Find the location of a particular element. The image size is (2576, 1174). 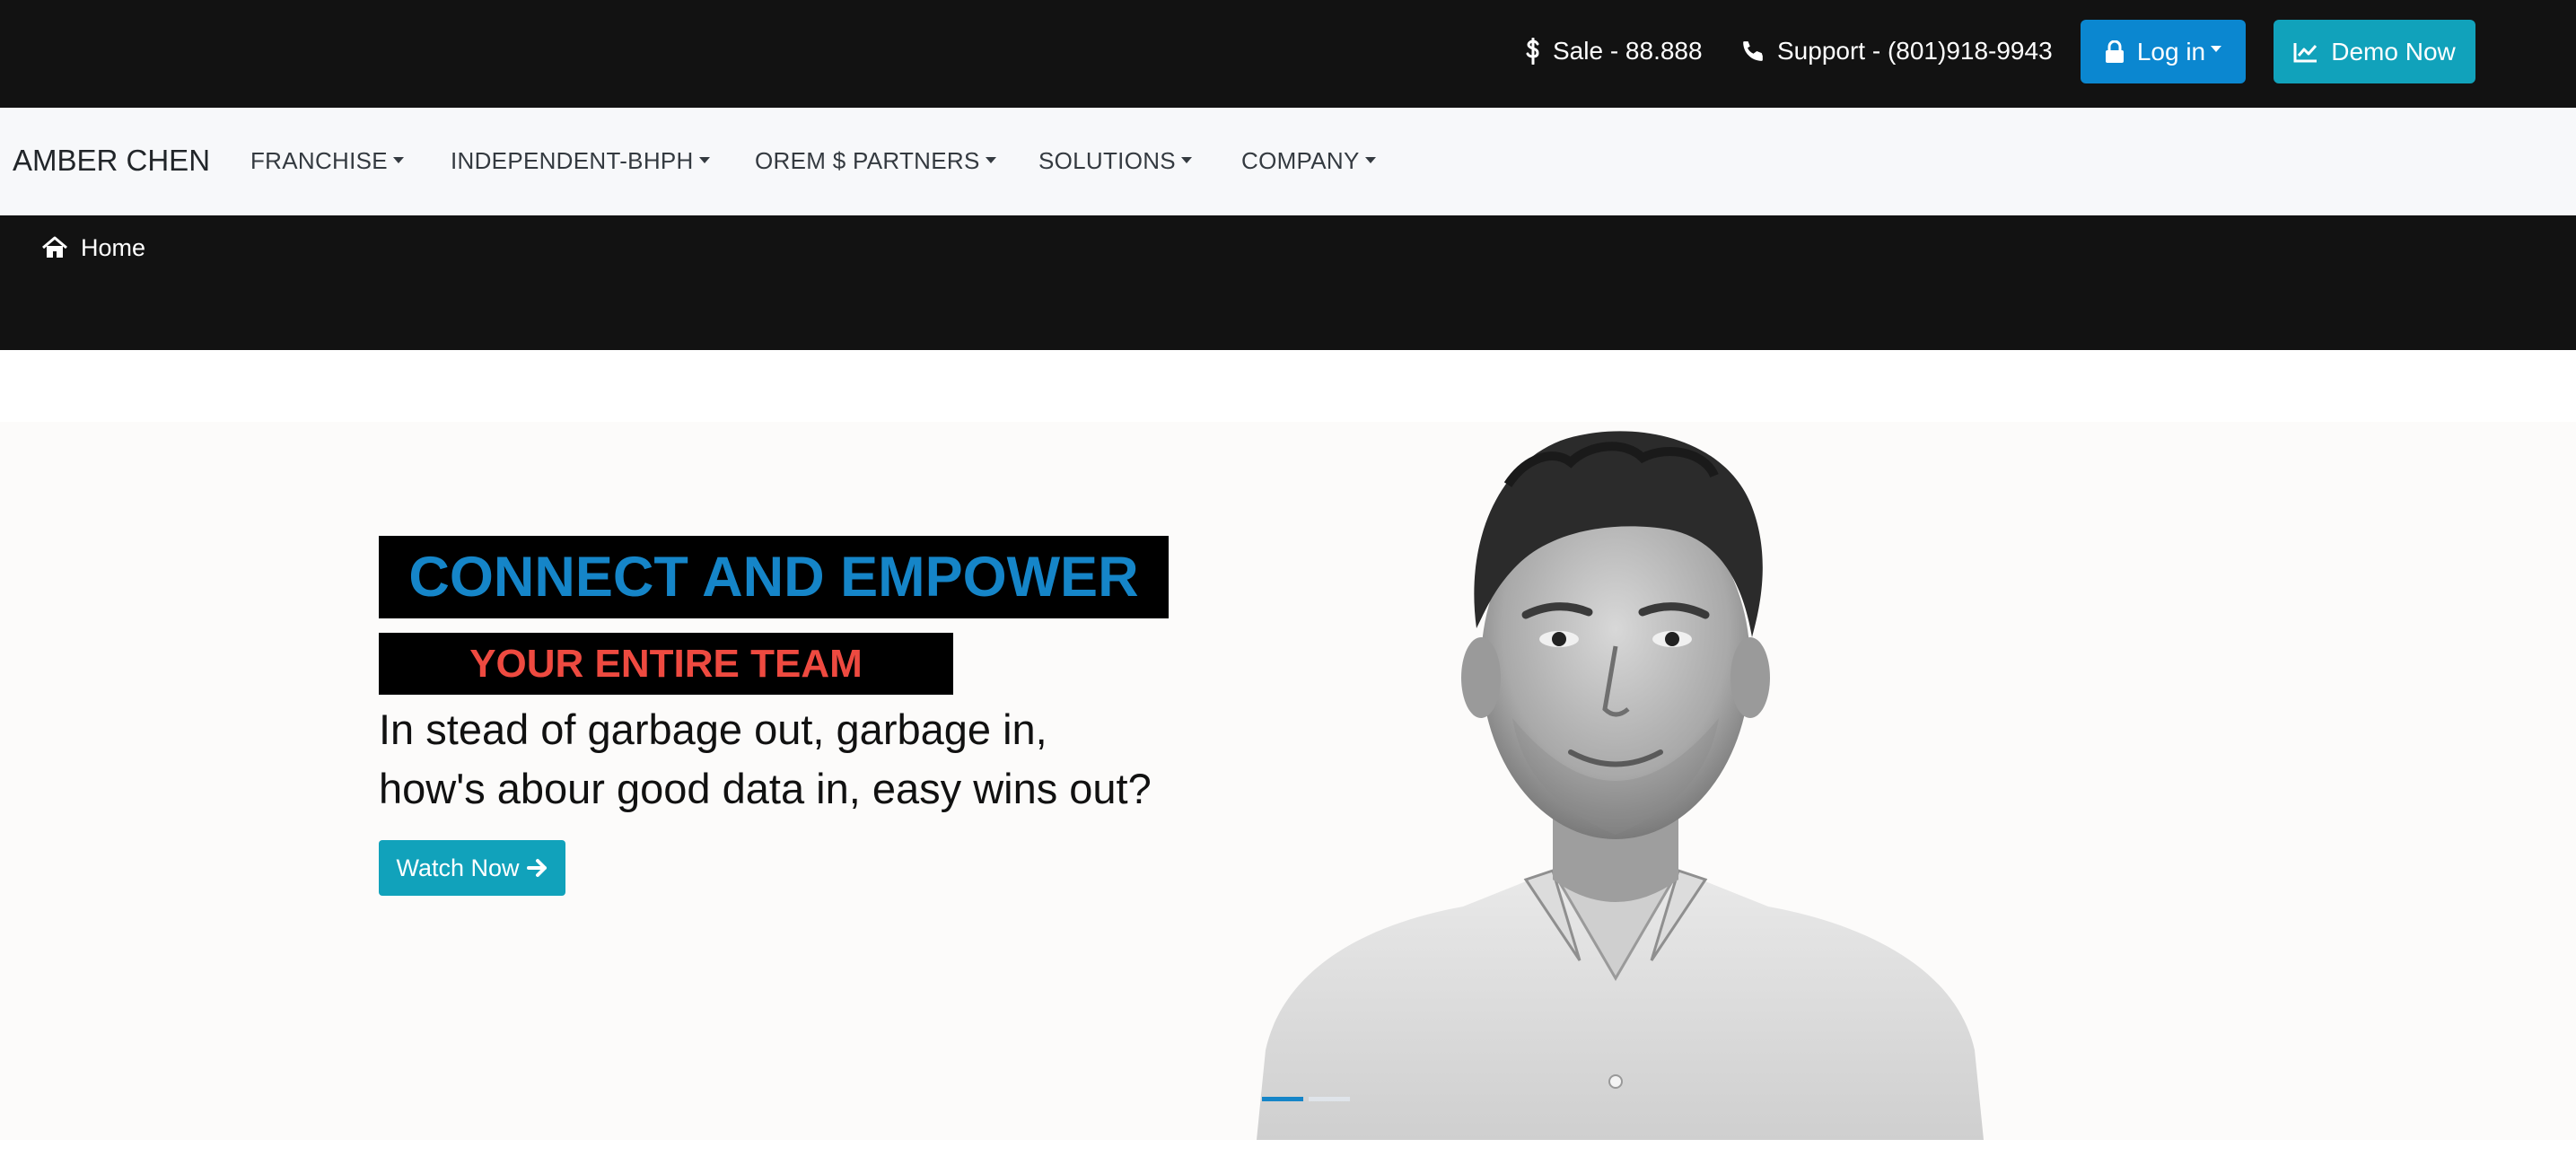

nav-item-franchise: FRANCHISE is located at coordinates (327, 161).